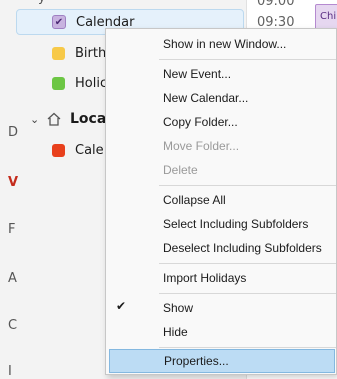 This screenshot has width=337, height=379. What do you see at coordinates (59, 22) in the screenshot?
I see `check-icon: ✔` at bounding box center [59, 22].